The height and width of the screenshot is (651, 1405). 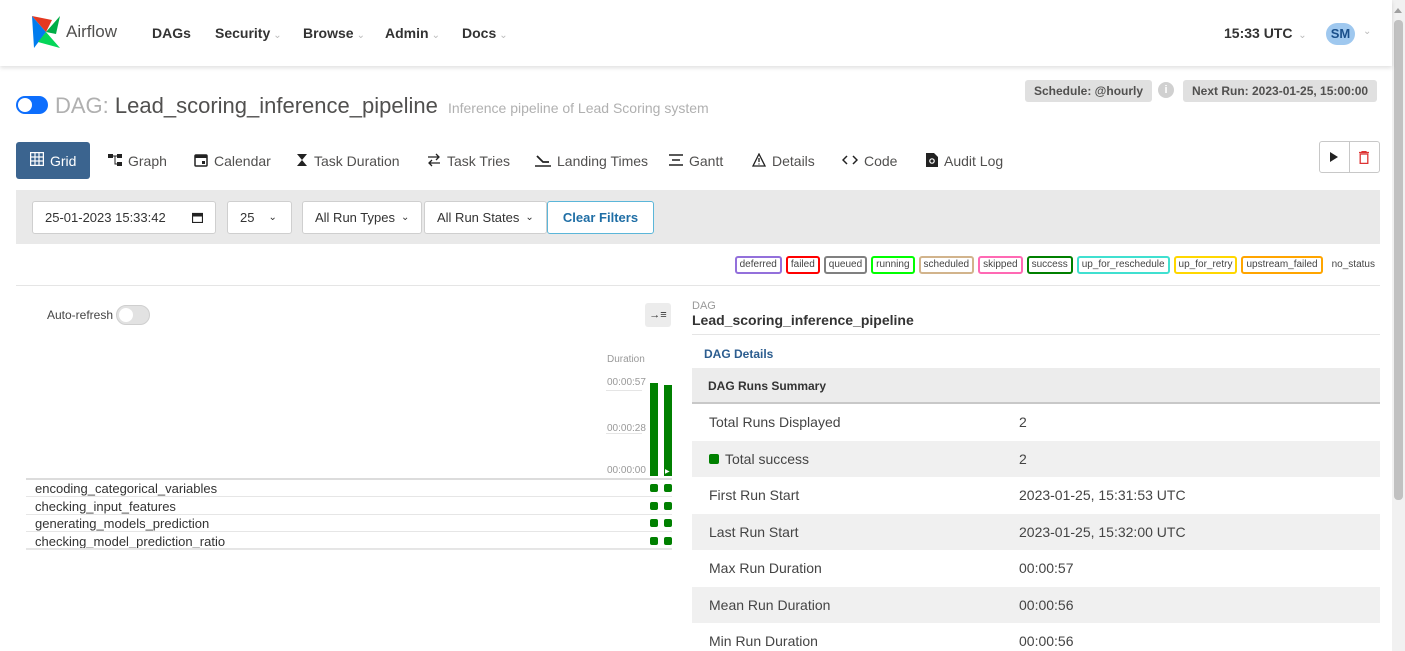 I want to click on dag-details-link: DAG Details, so click(x=738, y=354).